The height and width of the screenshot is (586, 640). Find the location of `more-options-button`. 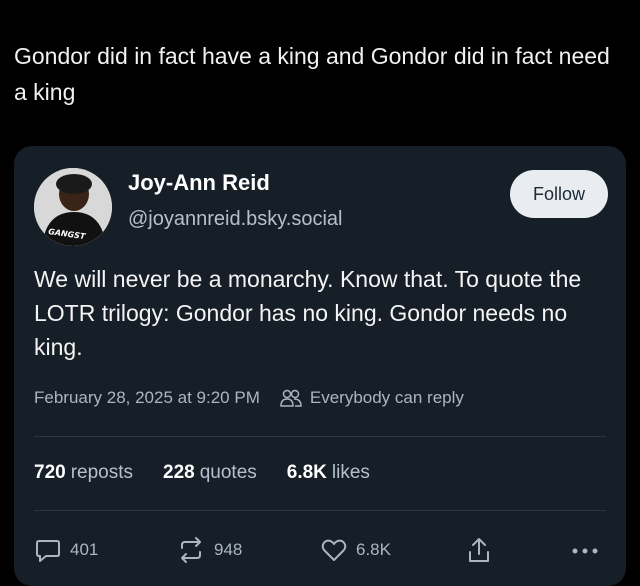

more-options-button is located at coordinates (589, 550).